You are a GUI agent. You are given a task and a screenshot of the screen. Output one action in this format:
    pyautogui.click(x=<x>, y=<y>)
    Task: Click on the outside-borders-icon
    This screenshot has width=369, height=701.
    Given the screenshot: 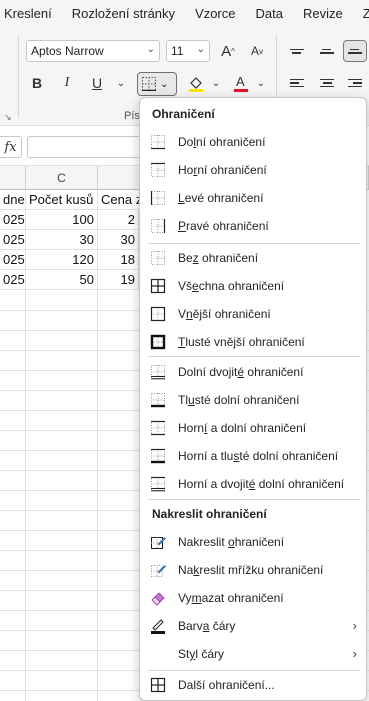 What is the action you would take?
    pyautogui.click(x=158, y=314)
    